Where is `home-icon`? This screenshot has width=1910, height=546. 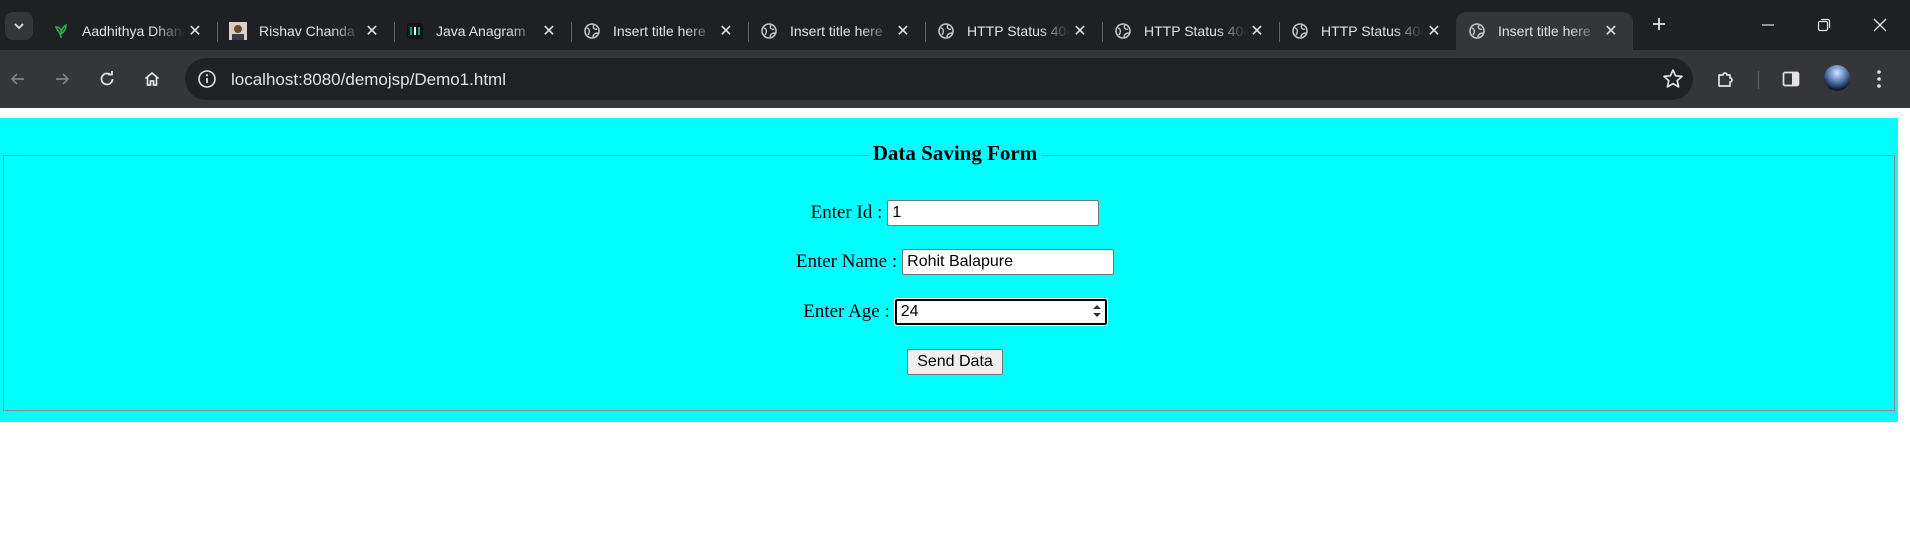 home-icon is located at coordinates (152, 78).